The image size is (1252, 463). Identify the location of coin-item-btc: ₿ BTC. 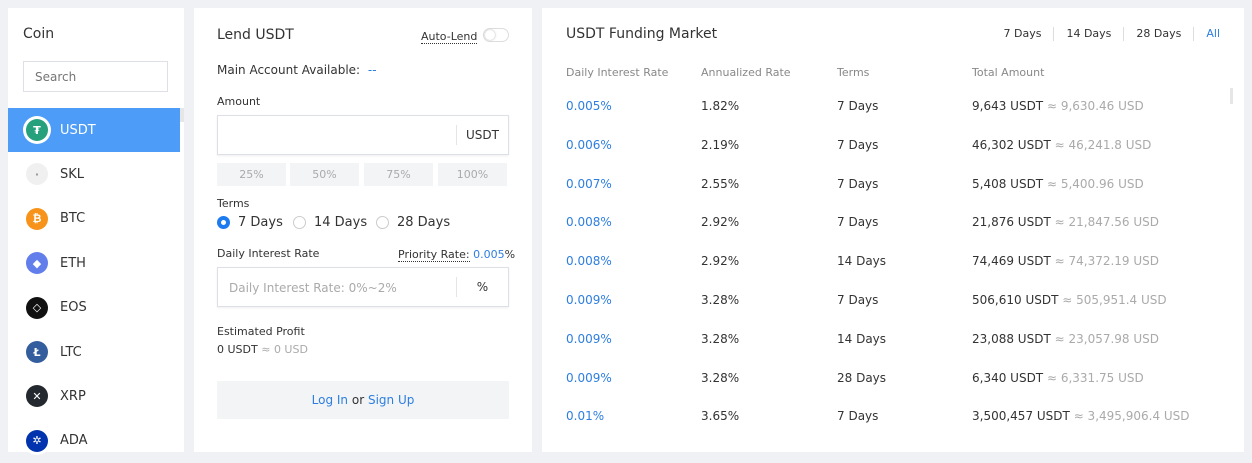
(94, 219).